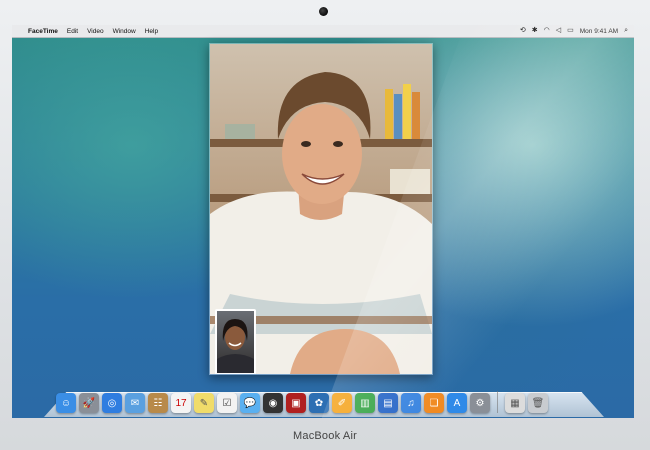 The image size is (650, 450). I want to click on system-preferences-icon: ⚙, so click(480, 403).